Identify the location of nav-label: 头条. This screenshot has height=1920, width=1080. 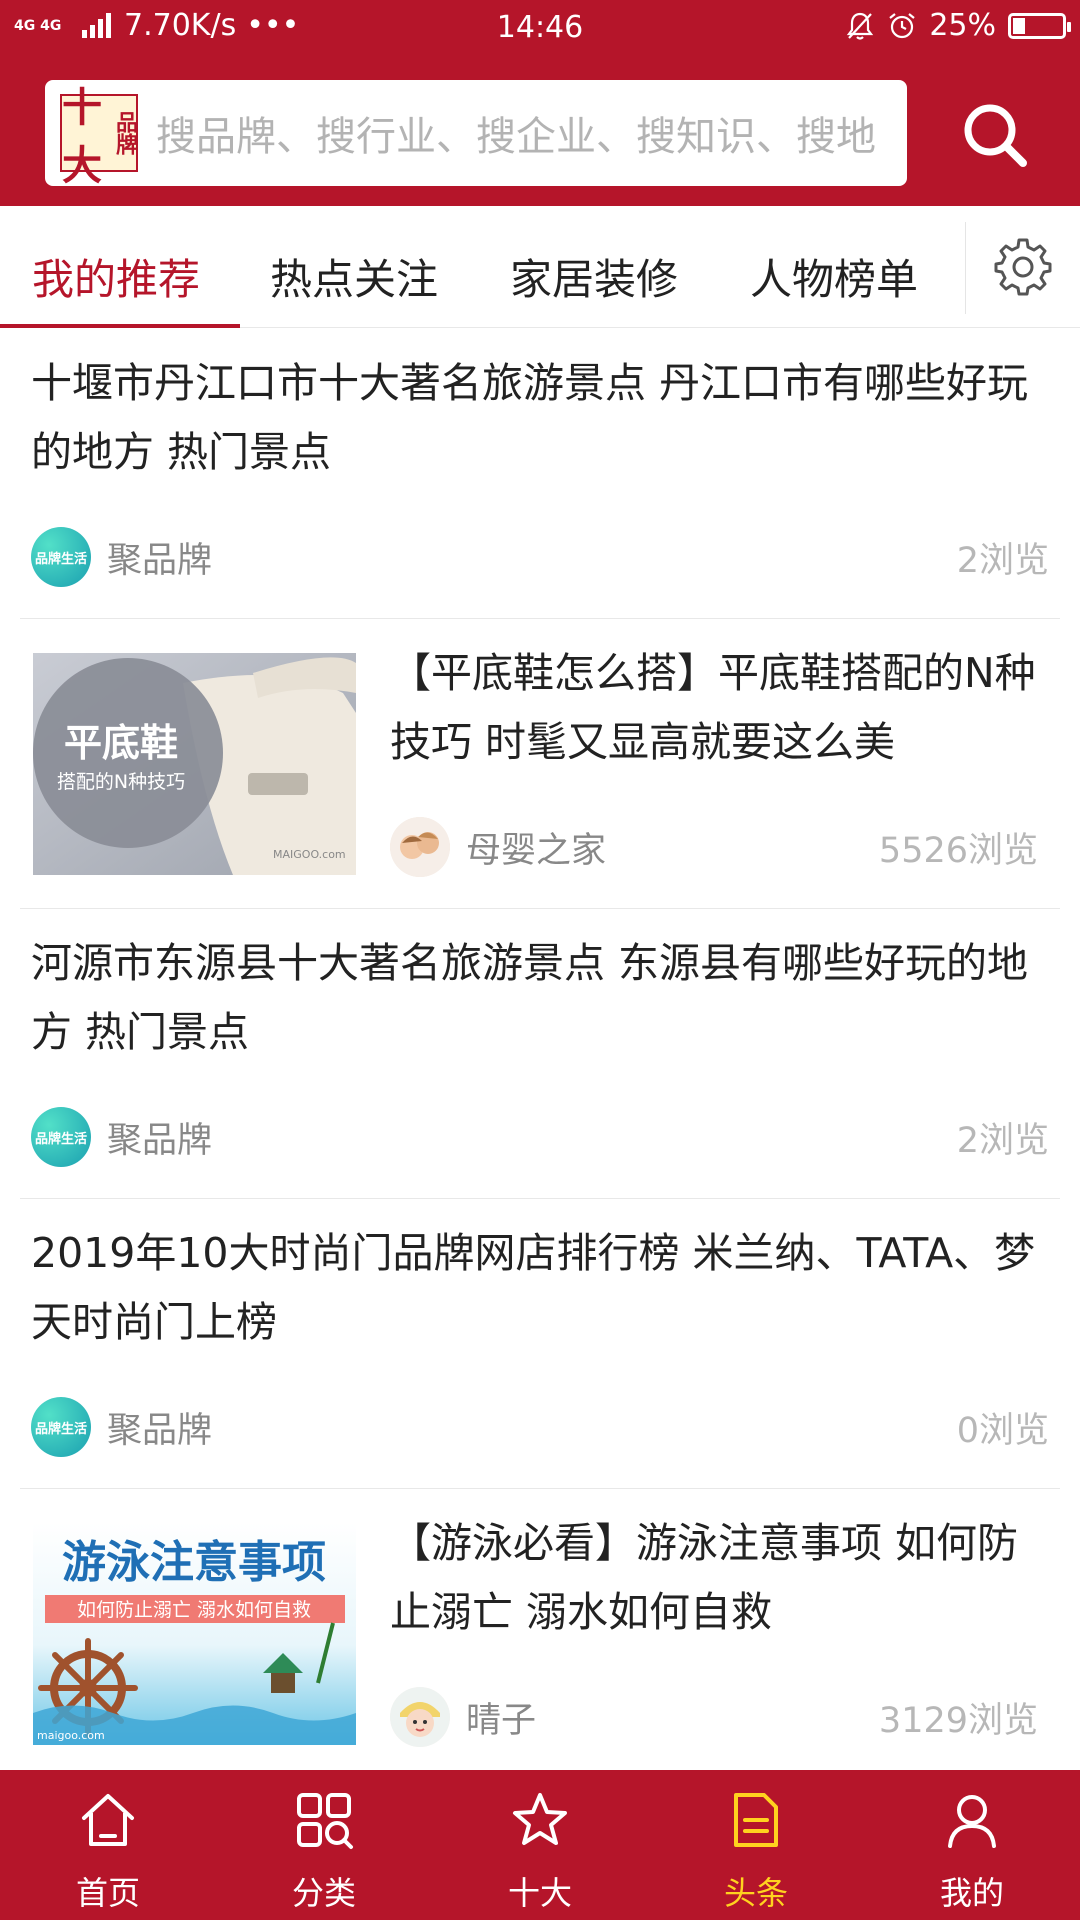
(755, 1893).